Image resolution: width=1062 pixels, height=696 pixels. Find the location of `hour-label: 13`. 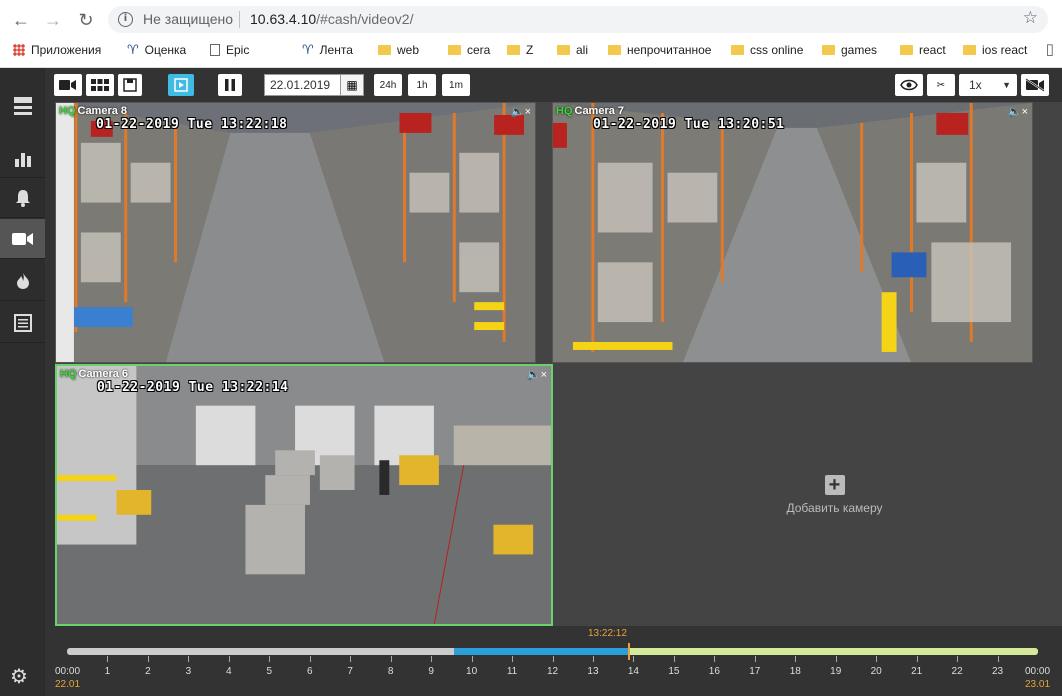

hour-label: 13 is located at coordinates (593, 671).